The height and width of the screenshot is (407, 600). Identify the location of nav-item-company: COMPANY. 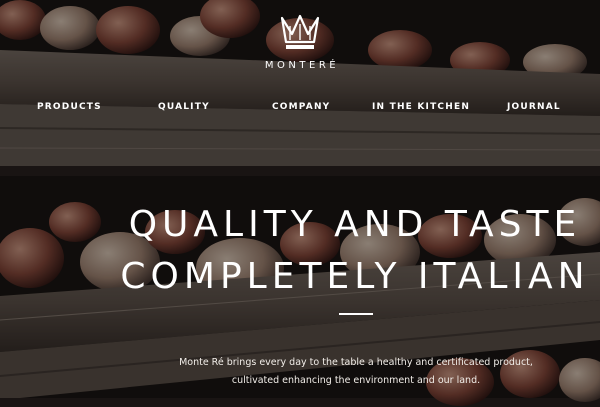
(301, 107).